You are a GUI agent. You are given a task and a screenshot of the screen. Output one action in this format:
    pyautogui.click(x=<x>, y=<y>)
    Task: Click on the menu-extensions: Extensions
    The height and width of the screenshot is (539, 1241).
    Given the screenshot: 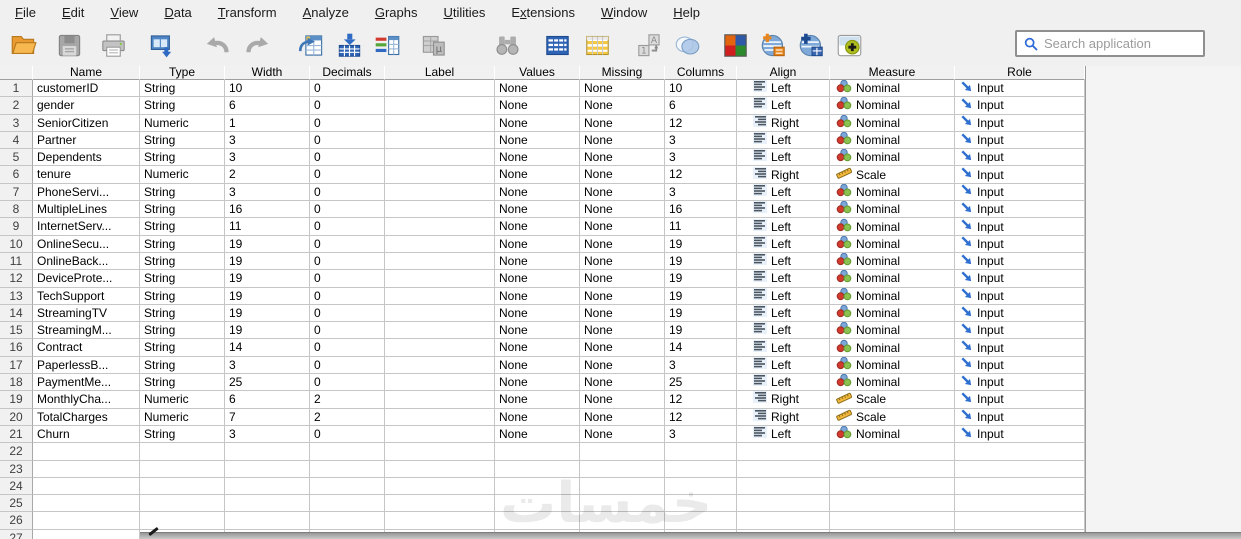 What is the action you would take?
    pyautogui.click(x=543, y=13)
    